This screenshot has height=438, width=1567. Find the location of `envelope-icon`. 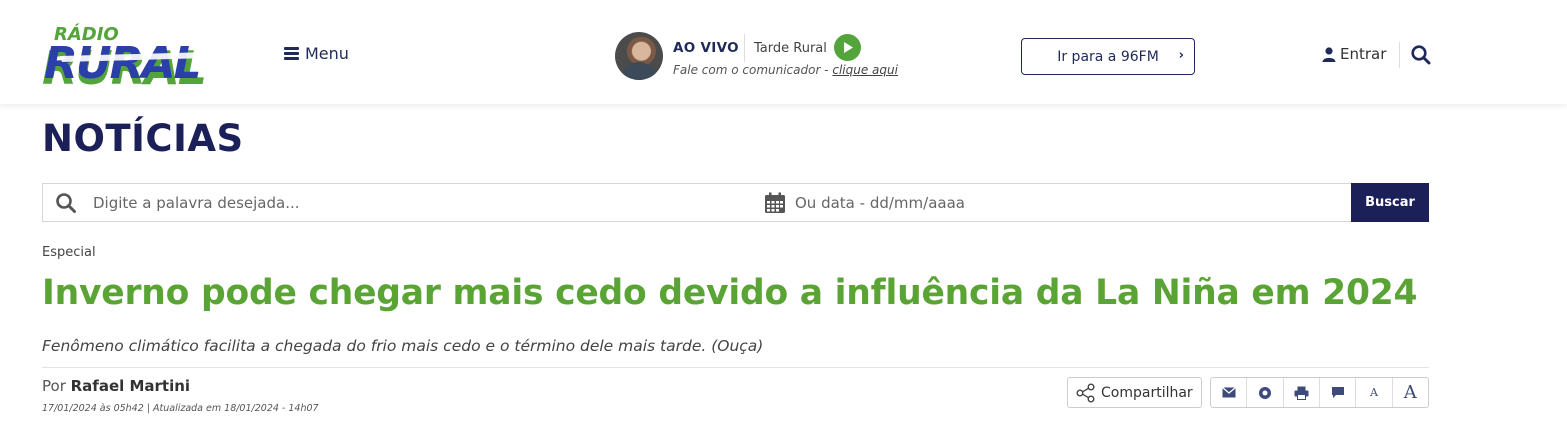

envelope-icon is located at coordinates (1228, 392).